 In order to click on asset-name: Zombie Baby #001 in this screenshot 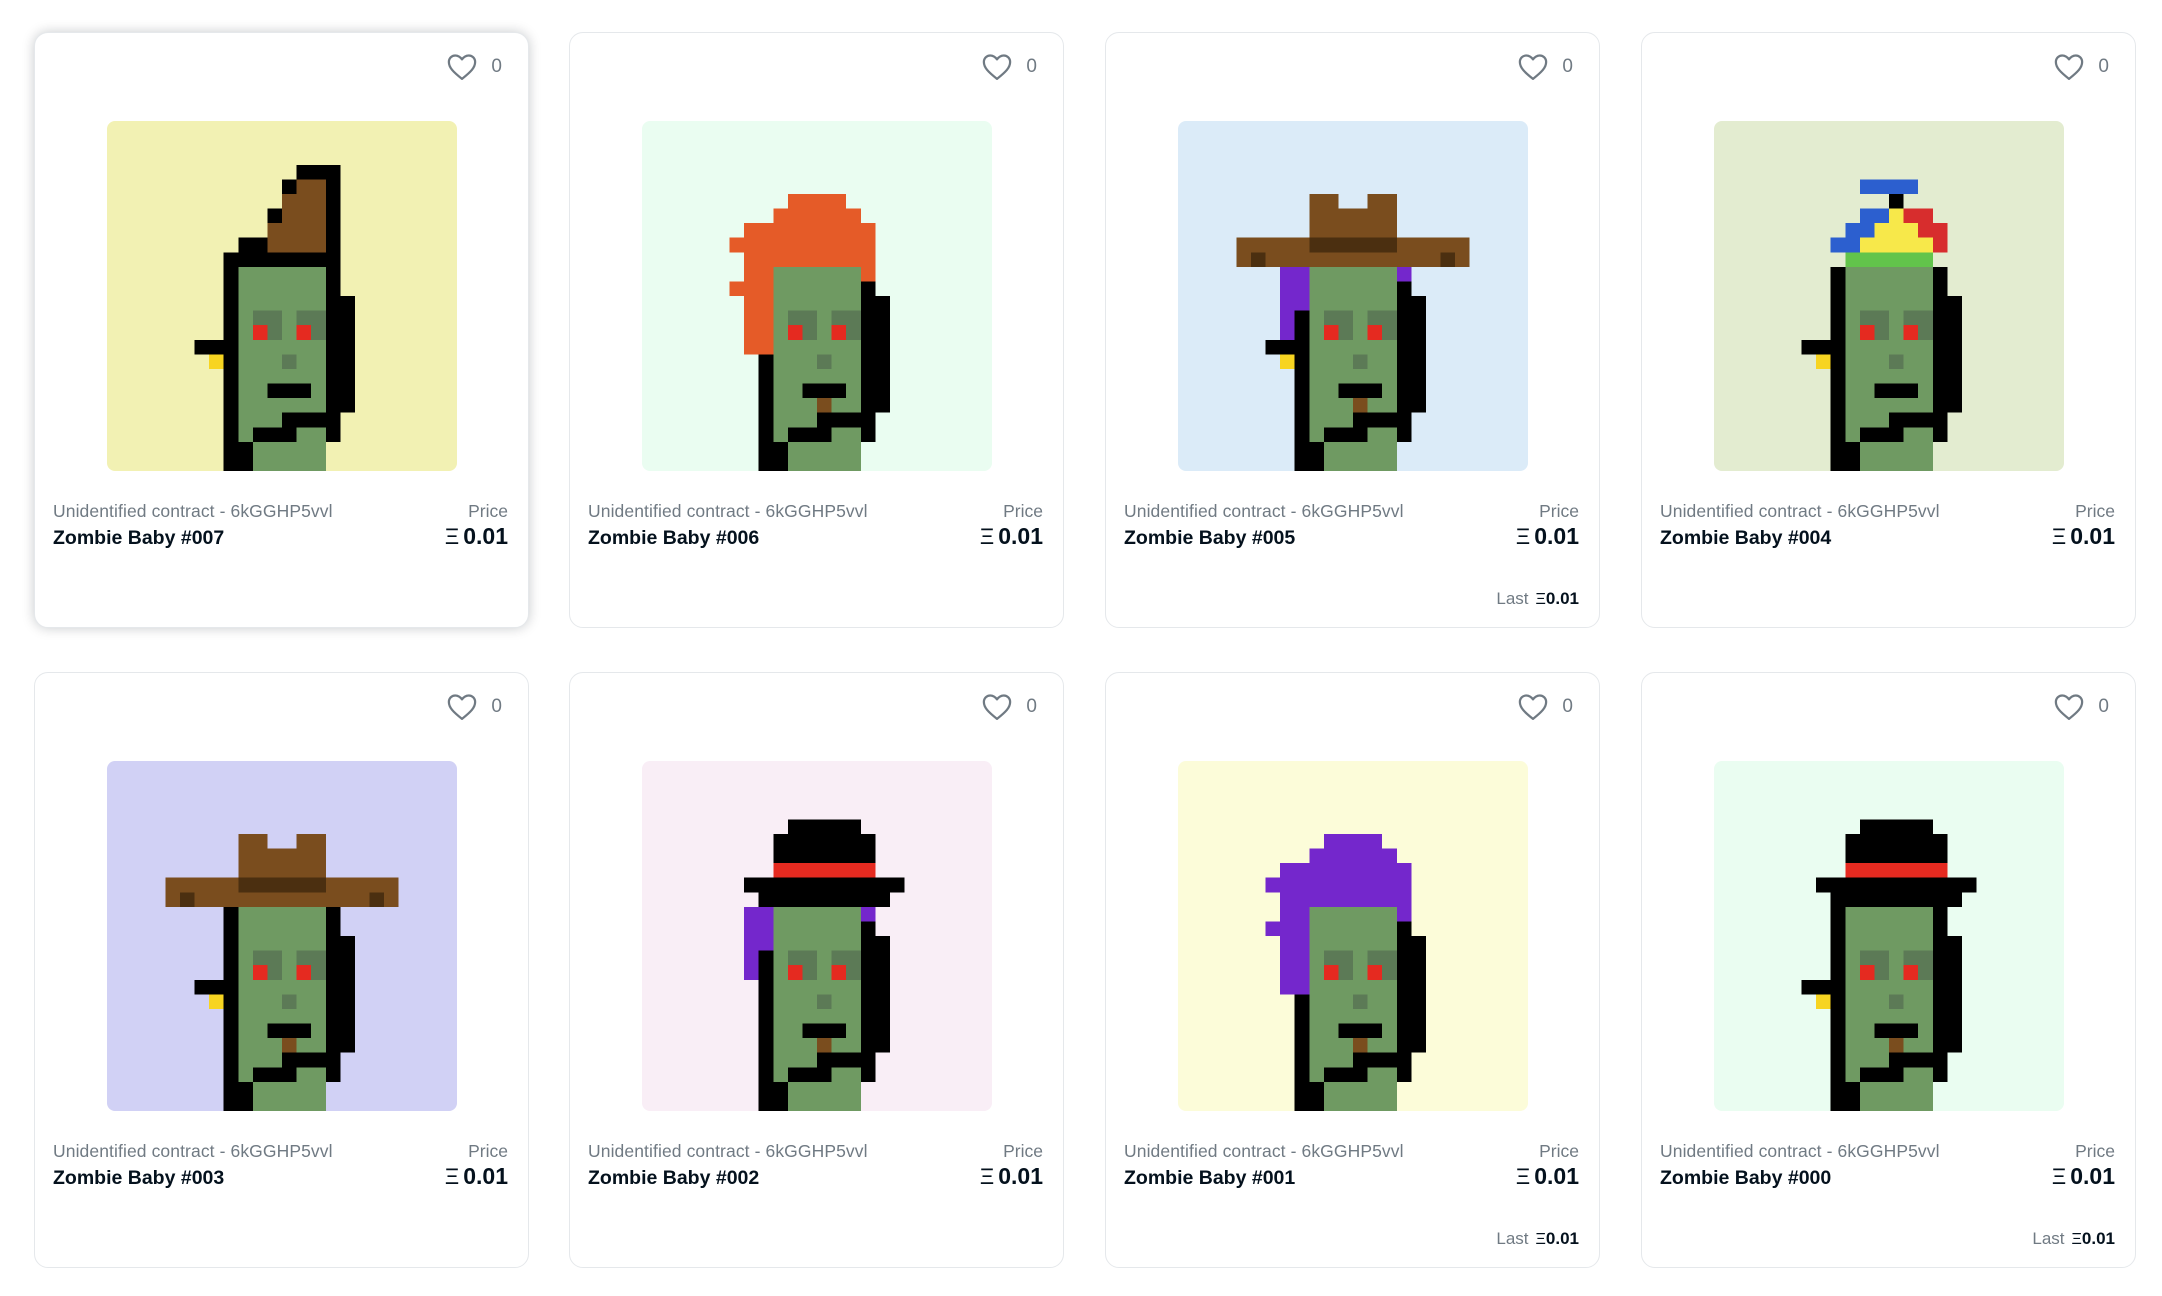, I will do `click(1209, 1178)`.